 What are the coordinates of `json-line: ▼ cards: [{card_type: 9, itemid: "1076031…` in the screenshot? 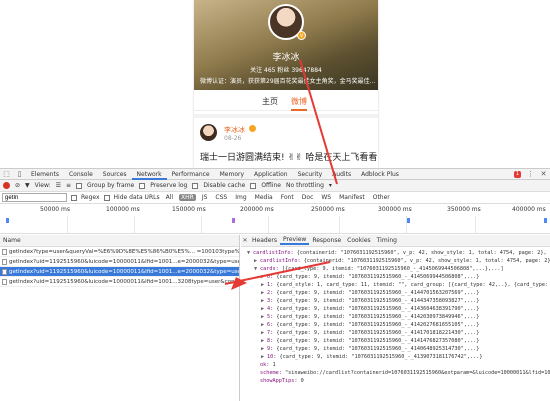 It's located at (398, 269).